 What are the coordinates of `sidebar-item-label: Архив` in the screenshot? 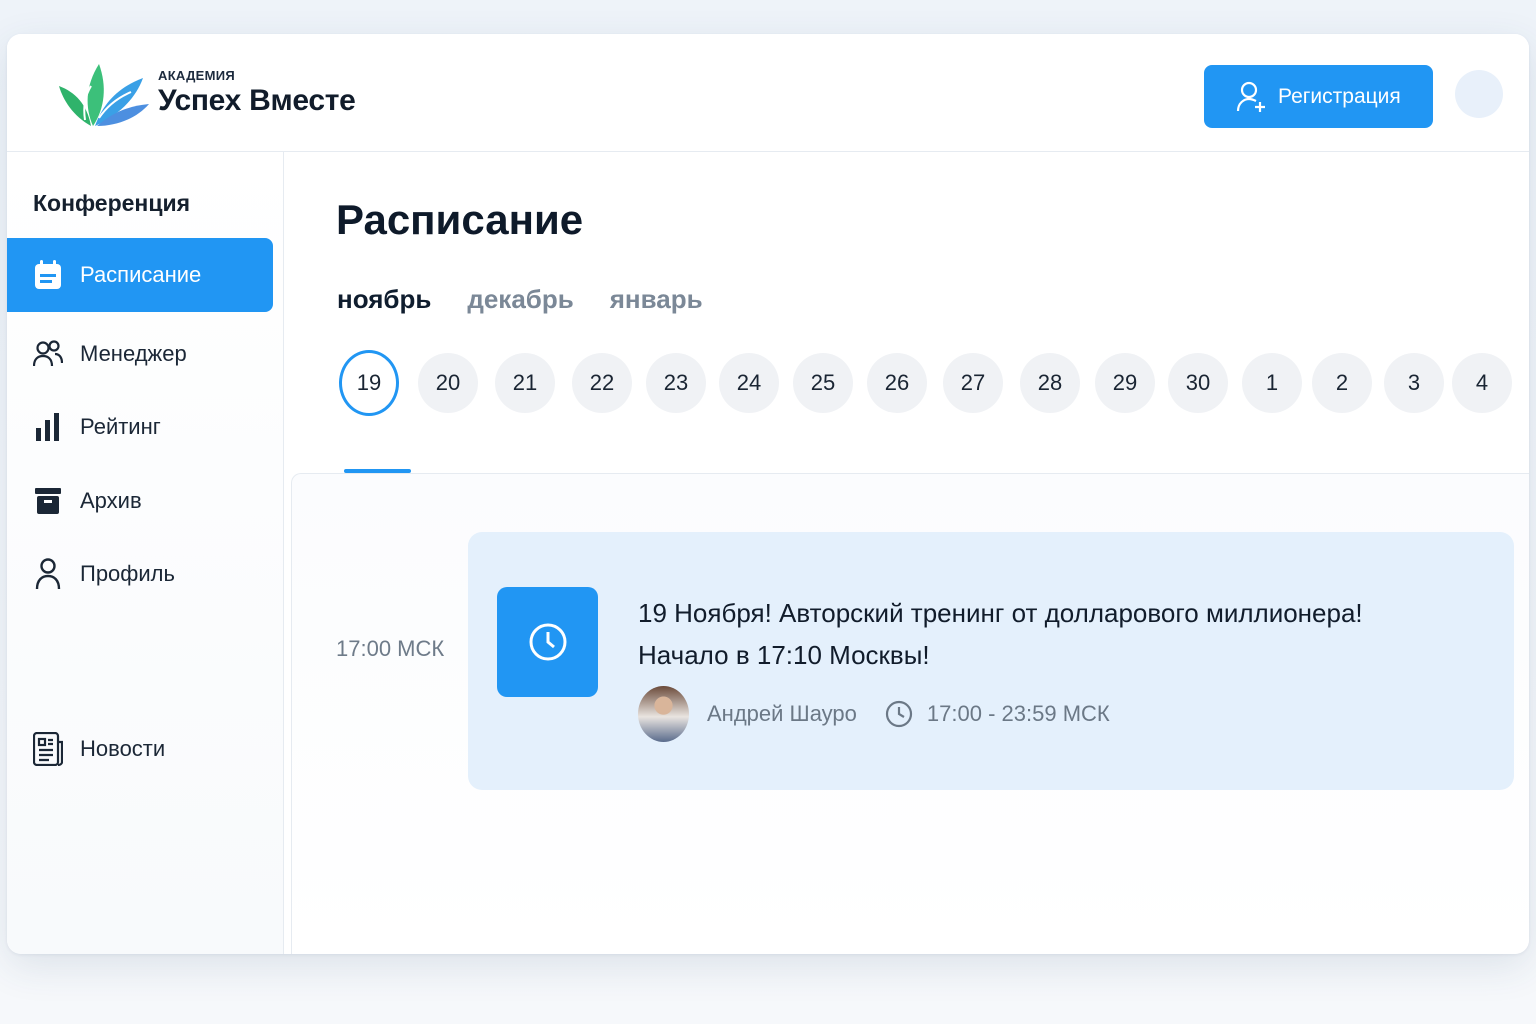 It's located at (111, 500).